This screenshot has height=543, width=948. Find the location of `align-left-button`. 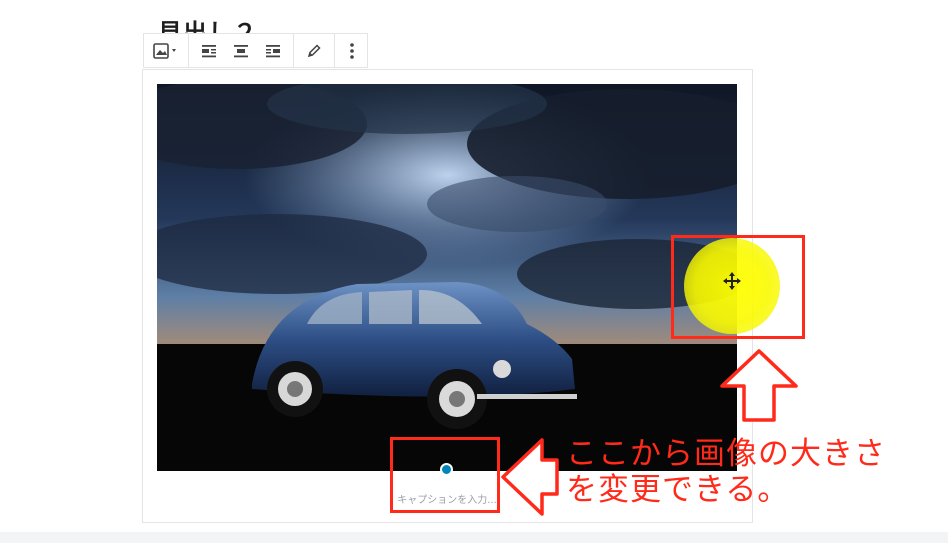

align-left-button is located at coordinates (209, 50).